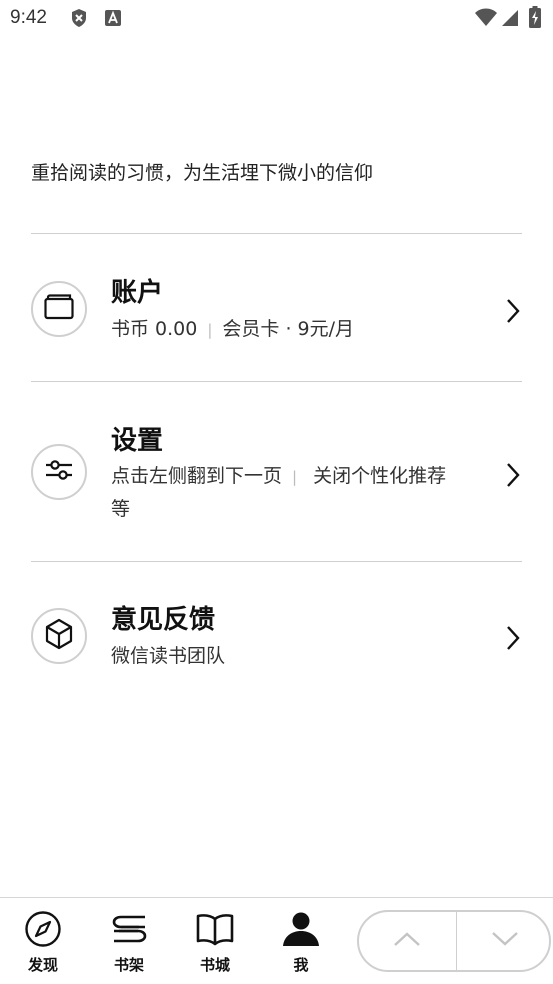  Describe the element at coordinates (288, 329) in the screenshot. I see `membership-info: 会员卡 · 9元/月` at that location.